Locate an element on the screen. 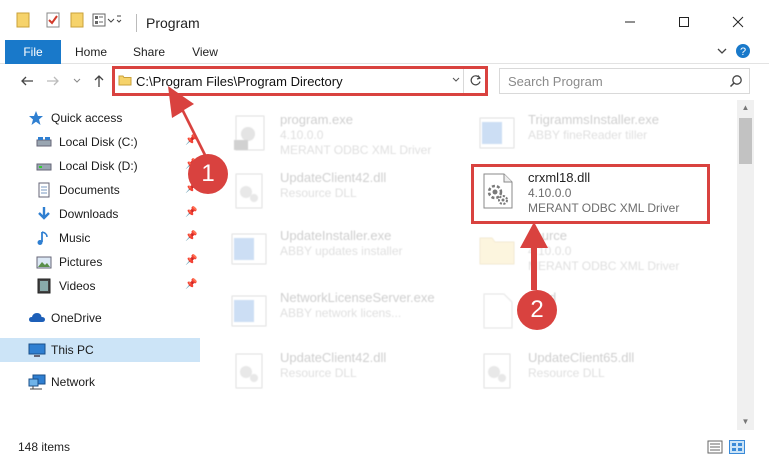  callout-badge-2: 2 is located at coordinates (537, 310).